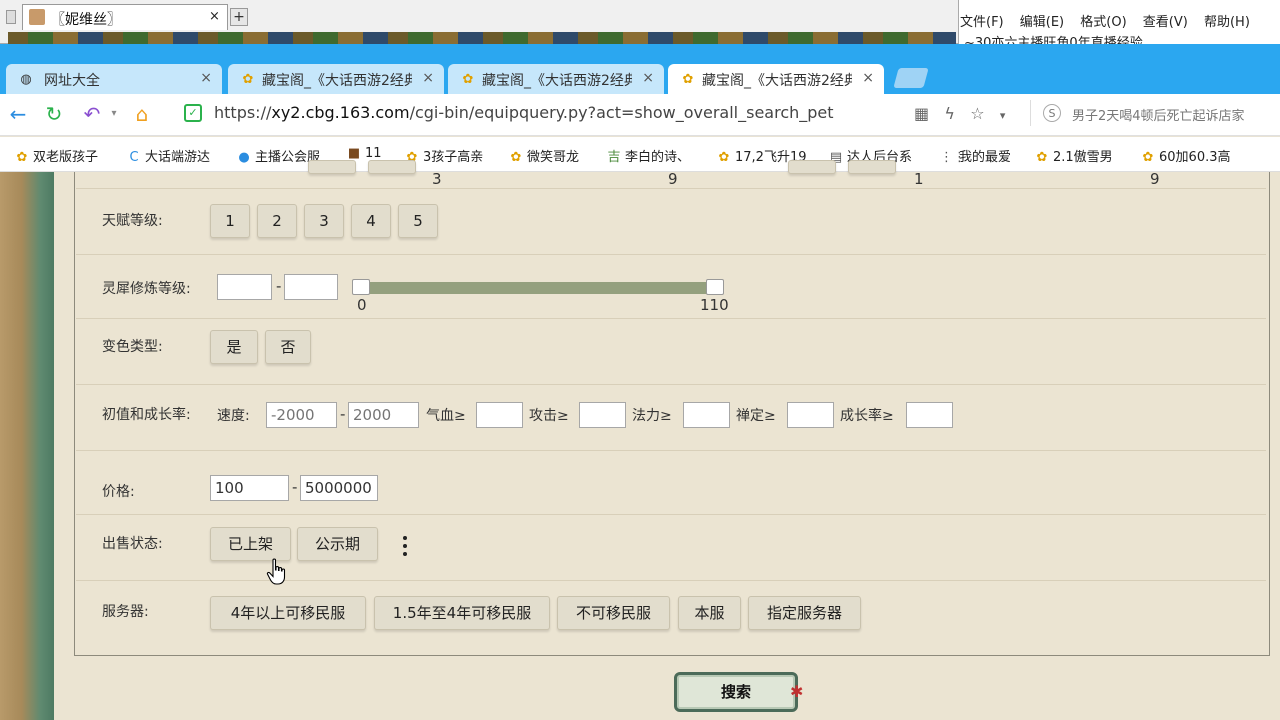 This screenshot has width=1280, height=720. Describe the element at coordinates (776, 79) in the screenshot. I see `tab-cbg-active: ✿ 藏宝阁_《大话西游2经典版》 ×` at that location.